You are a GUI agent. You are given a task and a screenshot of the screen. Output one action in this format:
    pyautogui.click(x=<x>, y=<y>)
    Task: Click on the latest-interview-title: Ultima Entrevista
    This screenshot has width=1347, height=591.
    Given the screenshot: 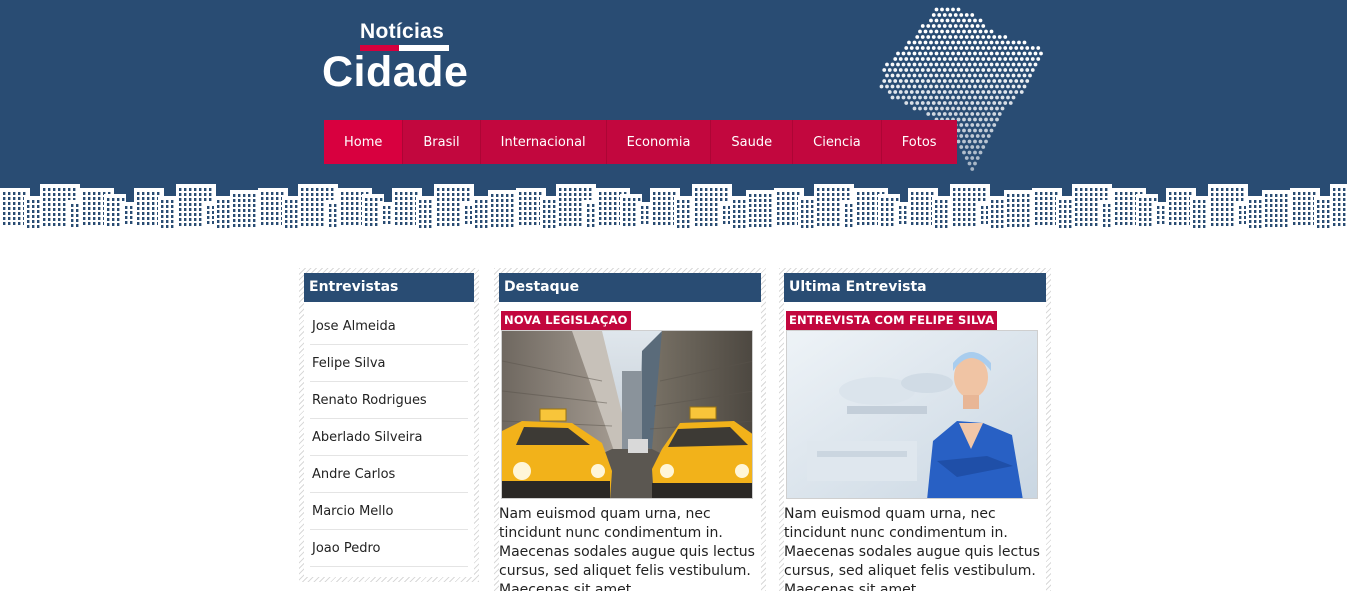 What is the action you would take?
    pyautogui.click(x=915, y=287)
    